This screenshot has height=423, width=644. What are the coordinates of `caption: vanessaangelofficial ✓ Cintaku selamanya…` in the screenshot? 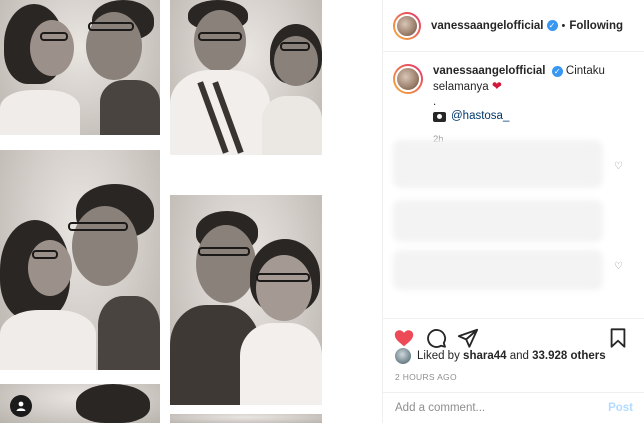 It's located at (515, 105).